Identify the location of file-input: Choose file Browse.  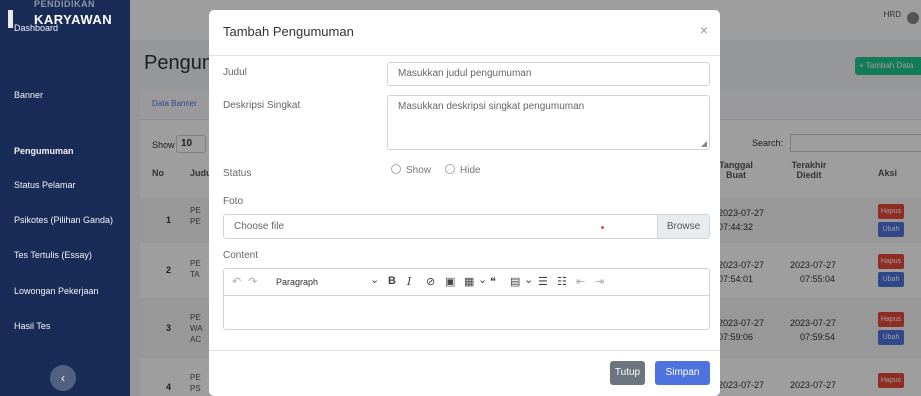
(466, 226).